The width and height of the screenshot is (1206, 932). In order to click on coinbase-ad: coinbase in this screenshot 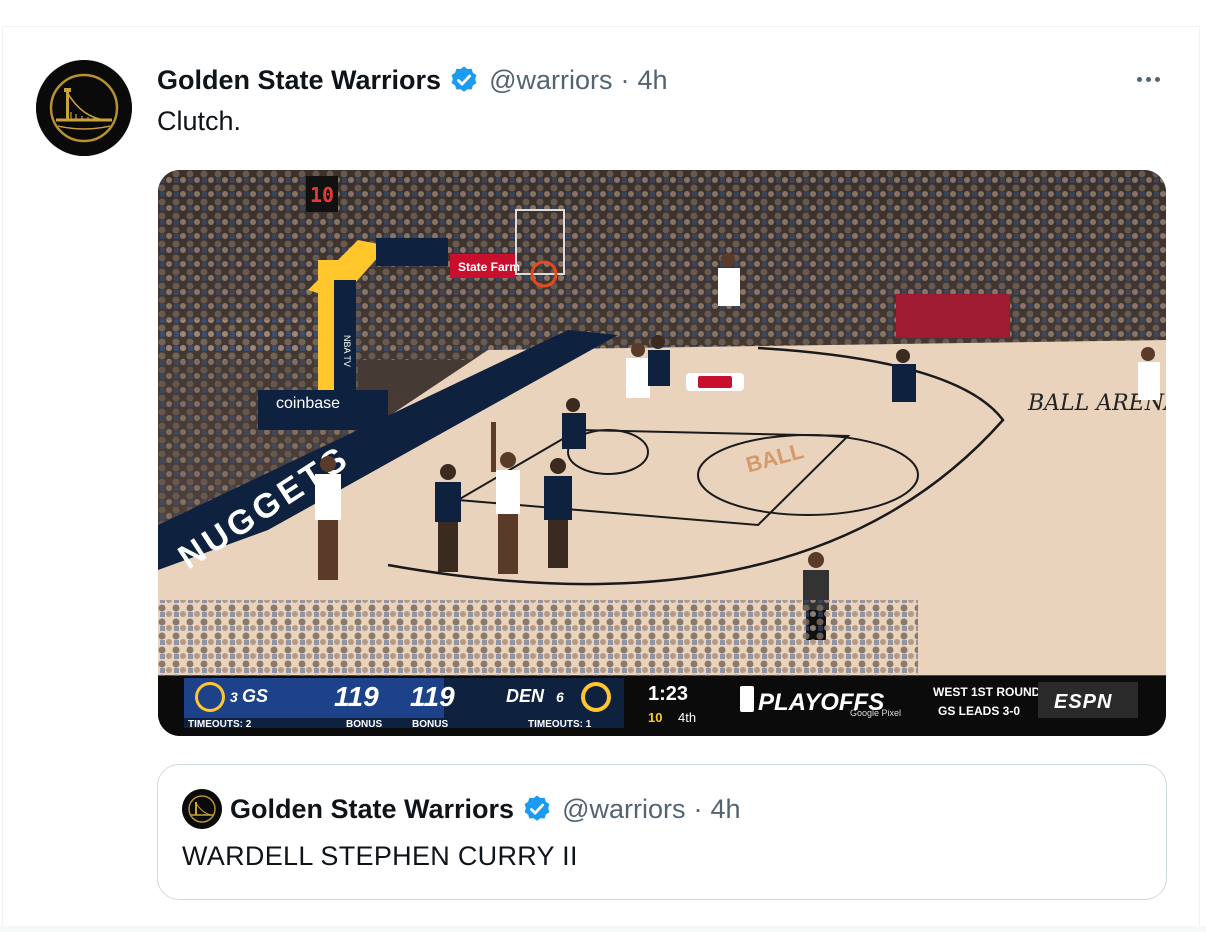, I will do `click(308, 403)`.